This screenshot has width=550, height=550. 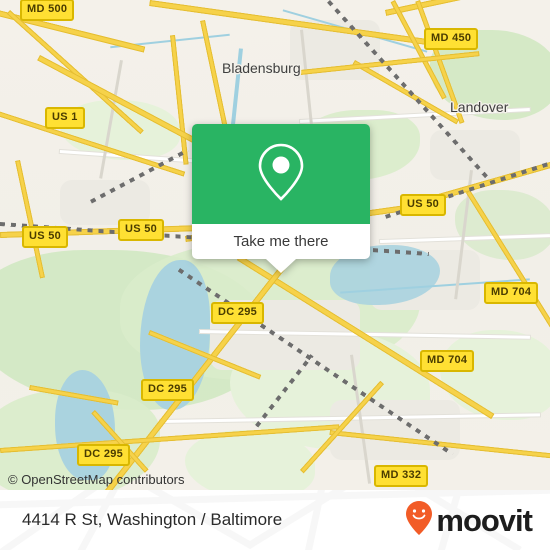 I want to click on footer-bar: 4414 R St, Washington / Baltimore moovit, so click(x=275, y=520).